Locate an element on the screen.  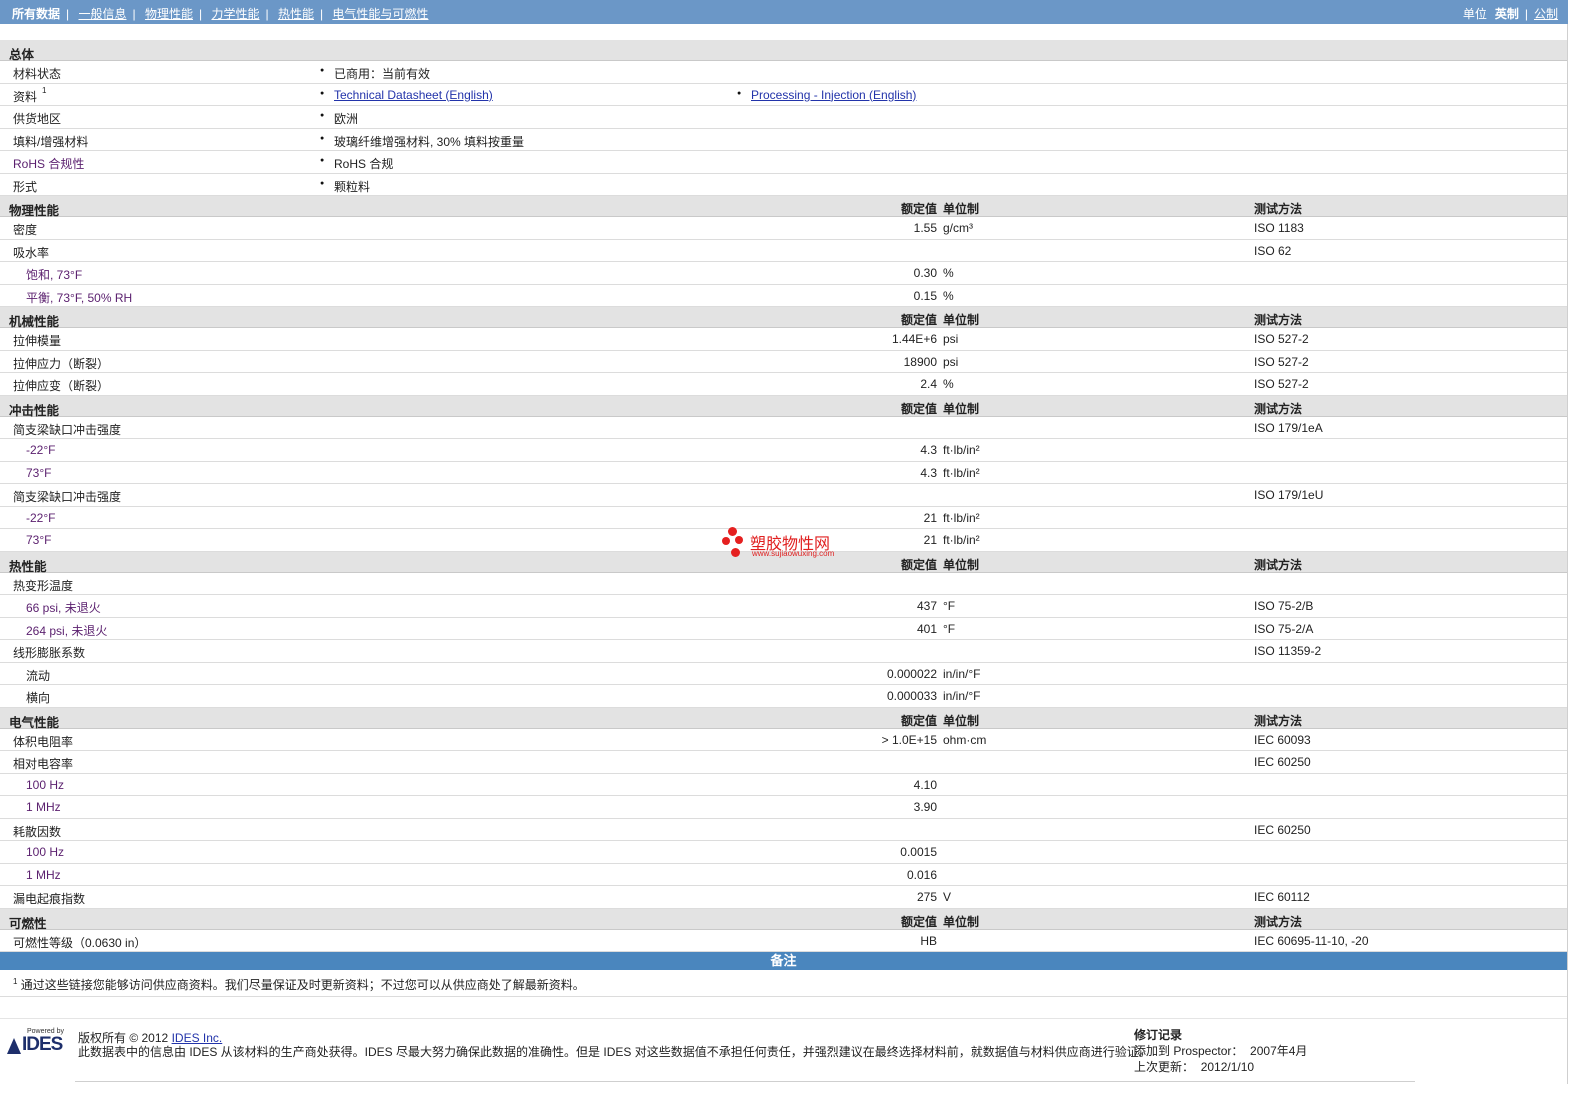
property-name: 100 Hz is located at coordinates (45, 852).